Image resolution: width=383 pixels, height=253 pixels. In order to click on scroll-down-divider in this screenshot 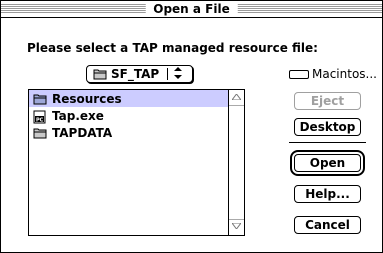, I will do `click(236, 219)`.